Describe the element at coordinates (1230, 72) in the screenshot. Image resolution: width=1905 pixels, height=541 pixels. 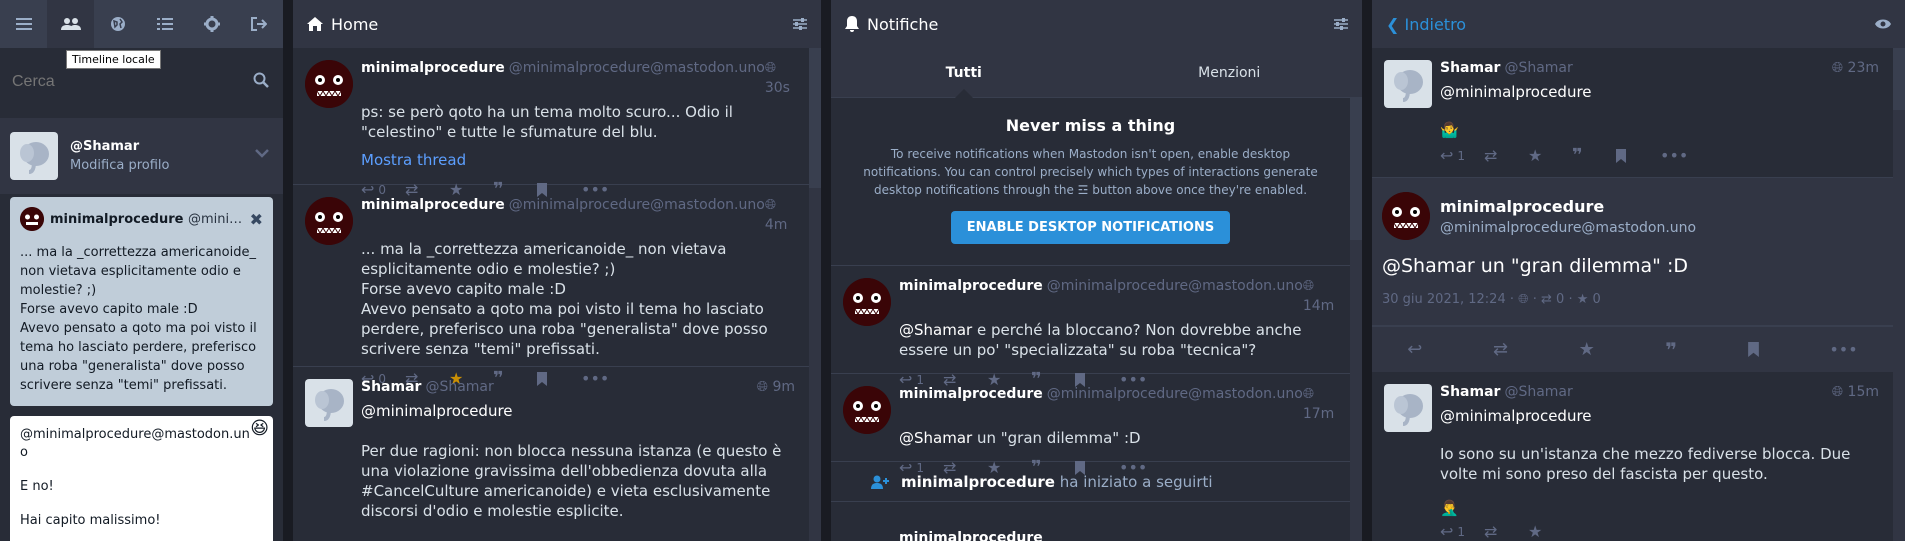
I see `tab-mentions: Menzioni` at that location.